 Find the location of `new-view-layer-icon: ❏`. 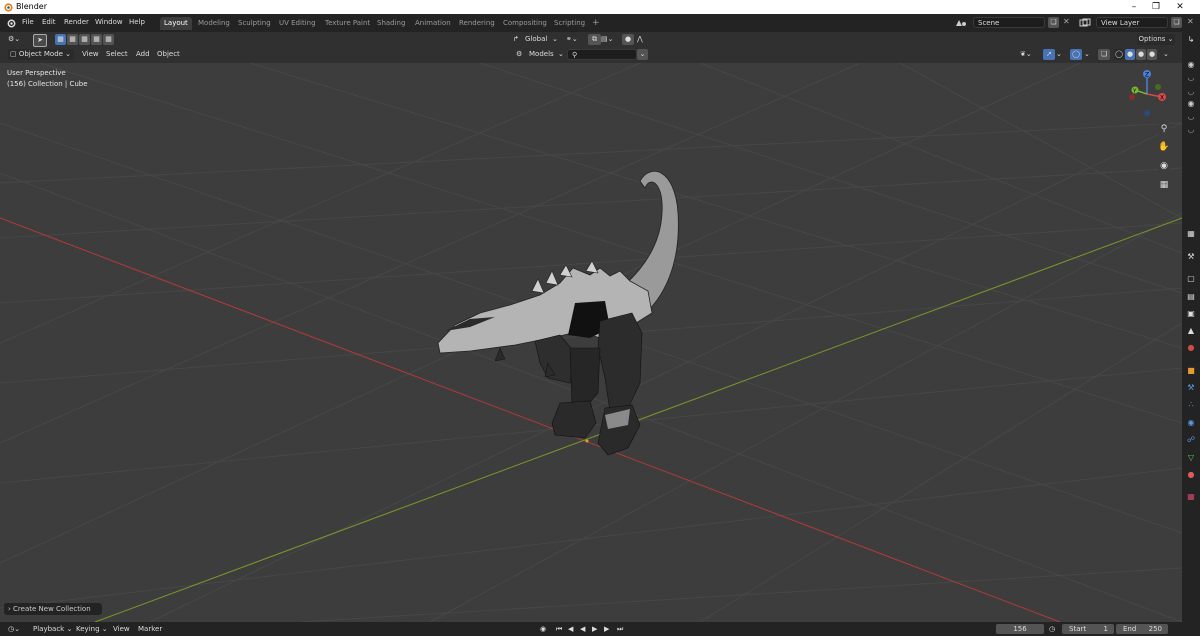

new-view-layer-icon: ❏ is located at coordinates (1176, 22).